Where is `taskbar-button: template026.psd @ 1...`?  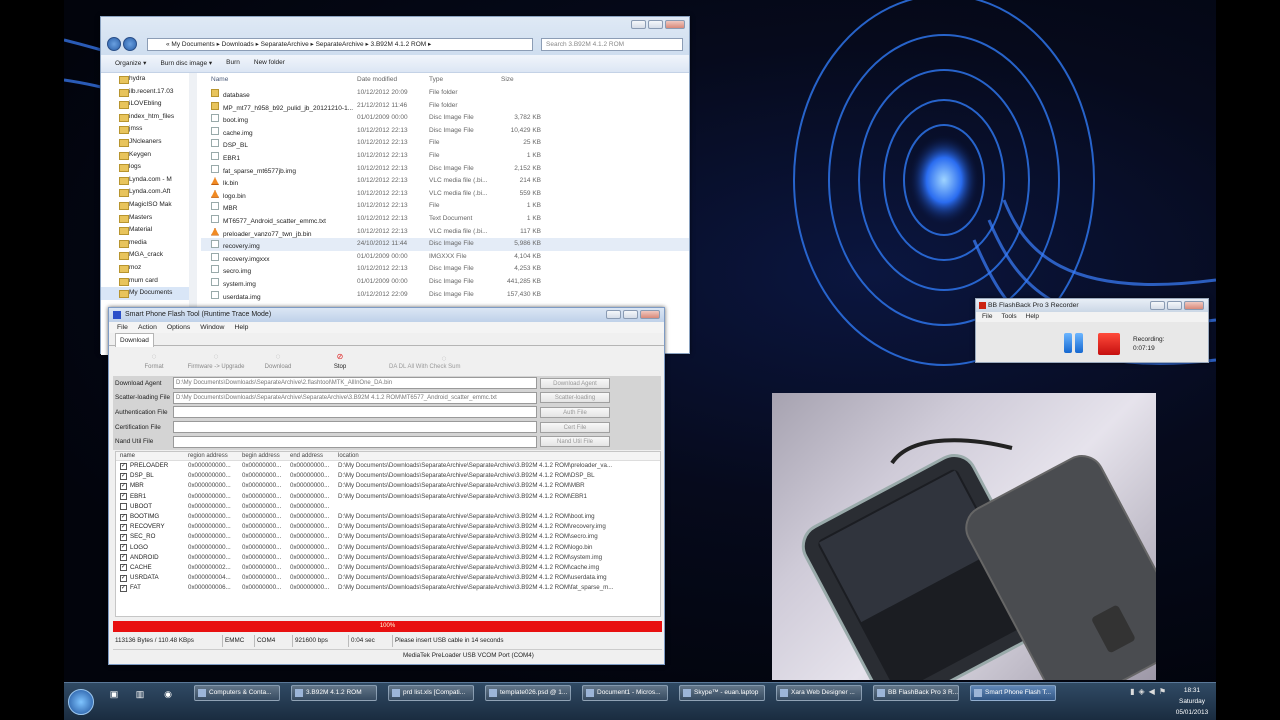 taskbar-button: template026.psd @ 1... is located at coordinates (528, 693).